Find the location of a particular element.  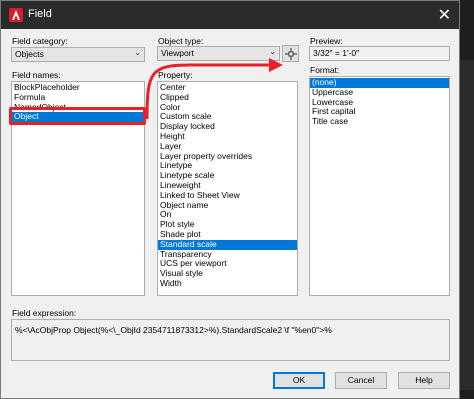

preview-label: Preview: is located at coordinates (326, 41).